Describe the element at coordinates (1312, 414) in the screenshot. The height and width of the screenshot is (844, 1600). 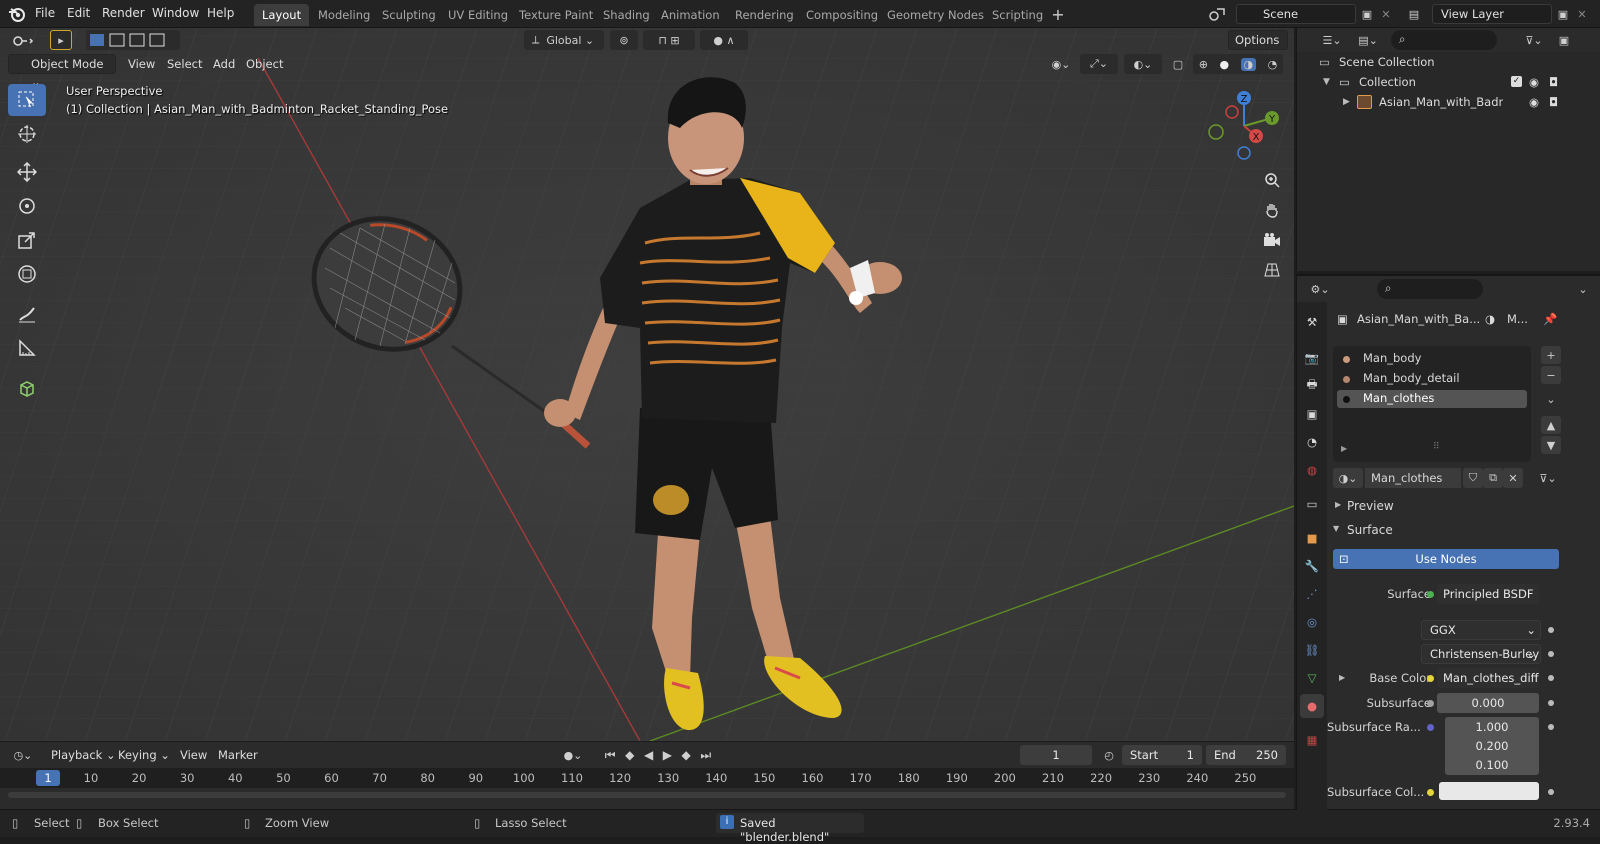
I see `view-layer-tab-icon: ▣` at that location.